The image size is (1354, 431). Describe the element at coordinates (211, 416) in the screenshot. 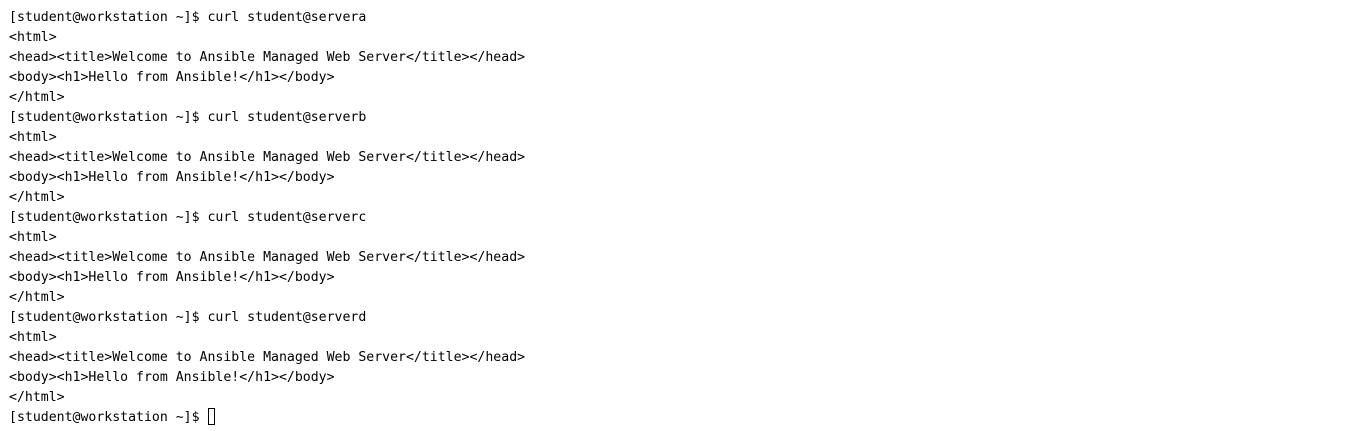

I see `text-cursor` at that location.